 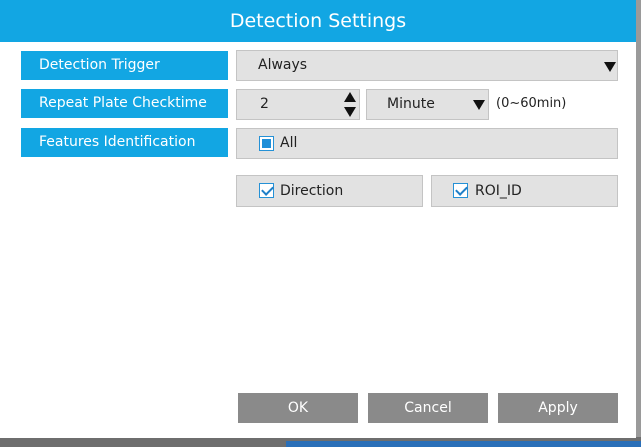 I want to click on stepper-down-icon, so click(x=350, y=112).